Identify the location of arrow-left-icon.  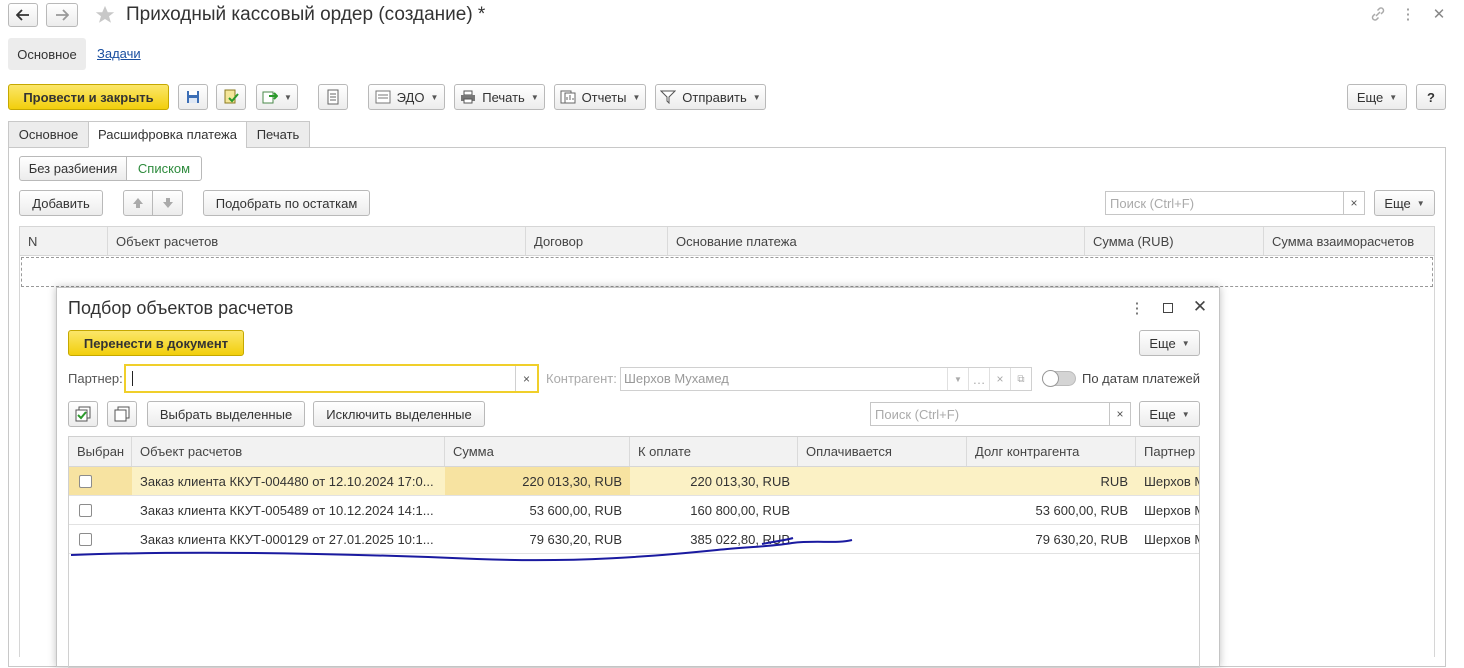
(22, 15).